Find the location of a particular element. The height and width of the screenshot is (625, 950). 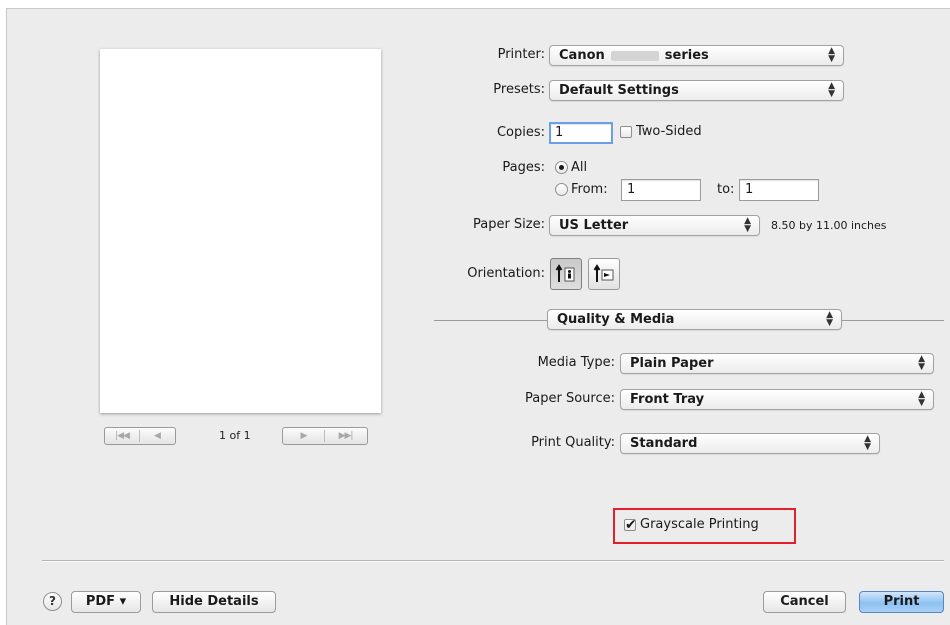

media-type-value: Plain Paper is located at coordinates (672, 363).